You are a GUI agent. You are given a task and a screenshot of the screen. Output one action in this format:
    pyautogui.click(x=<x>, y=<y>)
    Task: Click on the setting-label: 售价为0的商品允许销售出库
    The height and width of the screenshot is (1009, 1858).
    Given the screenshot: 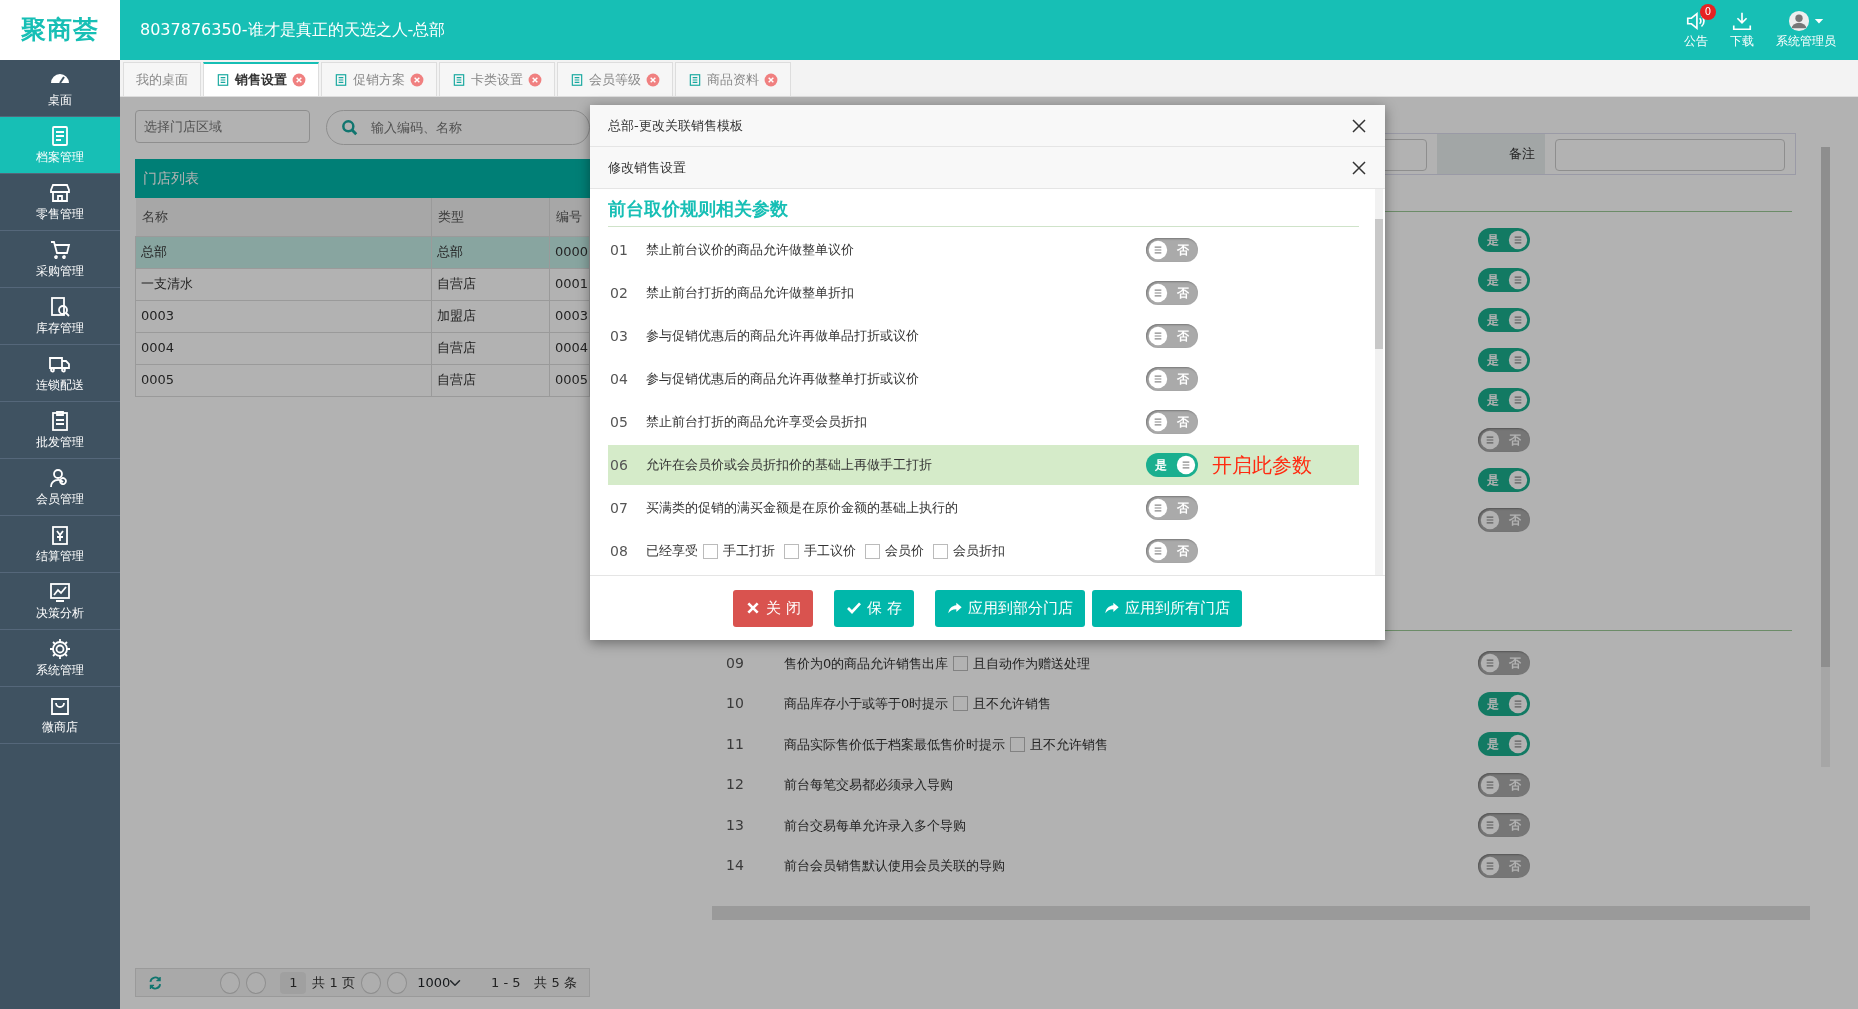 What is the action you would take?
    pyautogui.click(x=866, y=663)
    